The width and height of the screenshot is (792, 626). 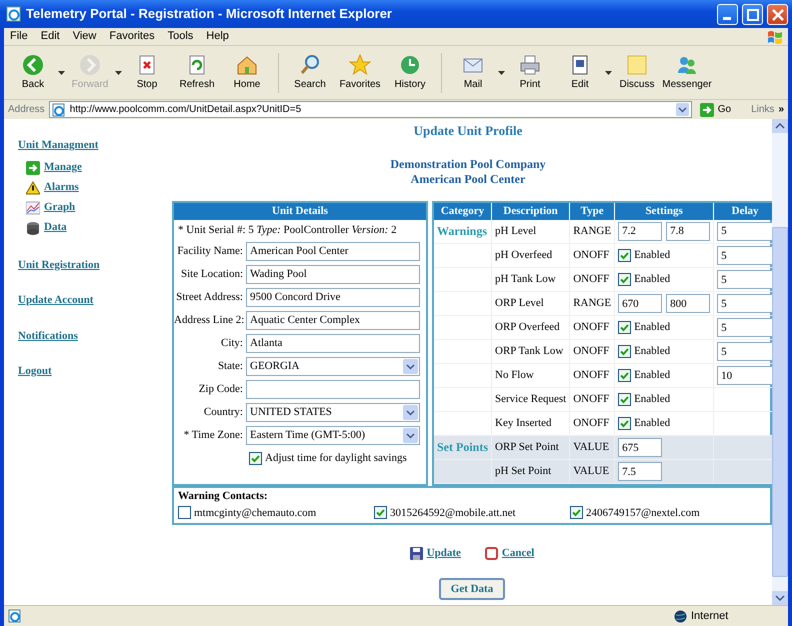 What do you see at coordinates (33, 72) in the screenshot?
I see `toolbar-button: Back` at bounding box center [33, 72].